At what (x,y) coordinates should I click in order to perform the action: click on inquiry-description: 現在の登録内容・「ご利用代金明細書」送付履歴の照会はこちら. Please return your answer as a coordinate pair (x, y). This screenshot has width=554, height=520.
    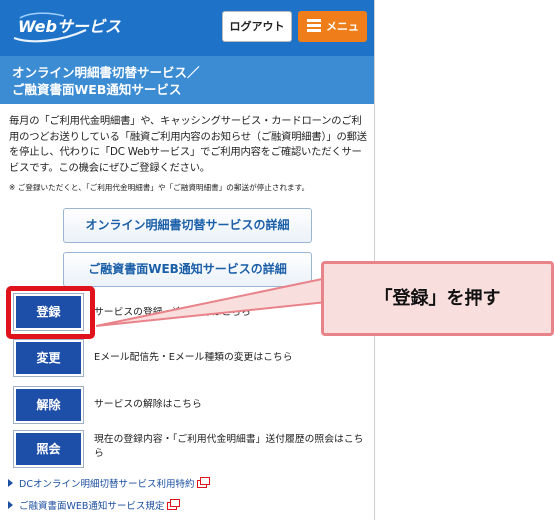
    Looking at the image, I should click on (229, 446).